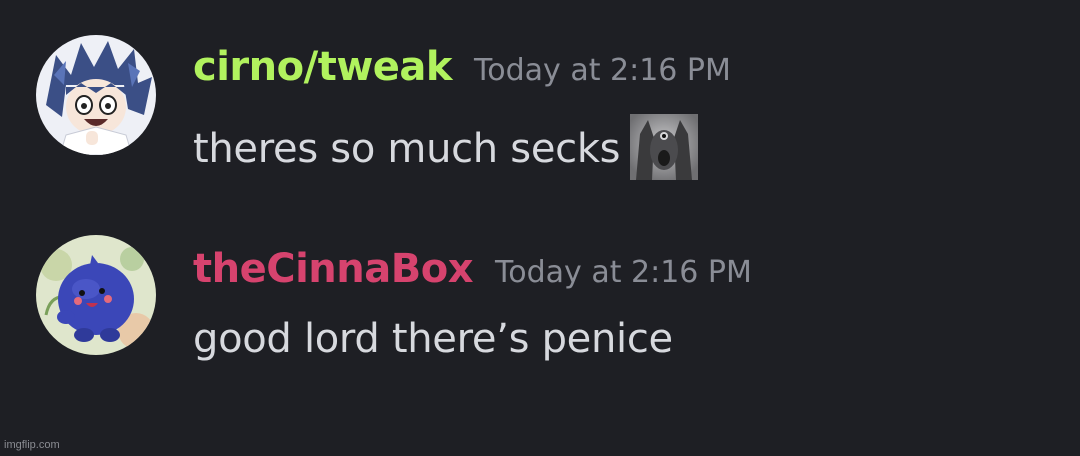 The height and width of the screenshot is (456, 1080). I want to click on username: cirno/tweak, so click(323, 67).